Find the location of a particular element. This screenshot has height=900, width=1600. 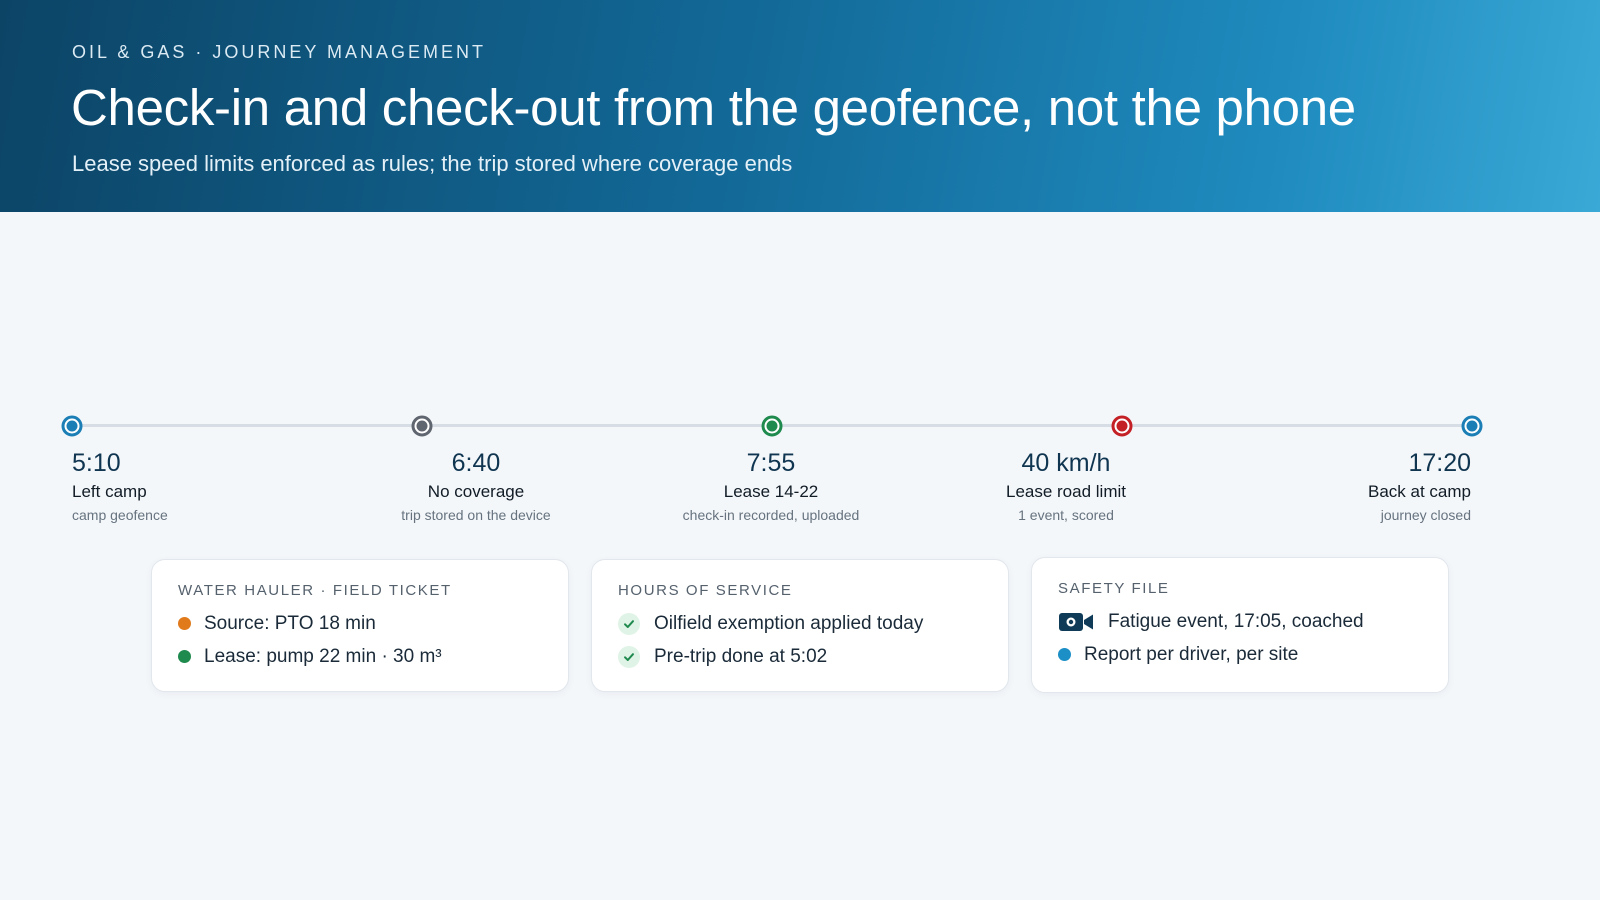

timeline-node-no-coverage is located at coordinates (422, 426).